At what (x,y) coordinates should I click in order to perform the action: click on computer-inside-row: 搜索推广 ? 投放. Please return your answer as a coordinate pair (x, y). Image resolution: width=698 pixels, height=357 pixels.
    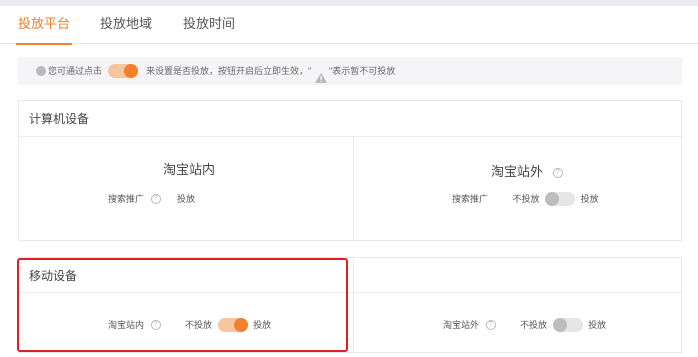
    Looking at the image, I should click on (151, 198).